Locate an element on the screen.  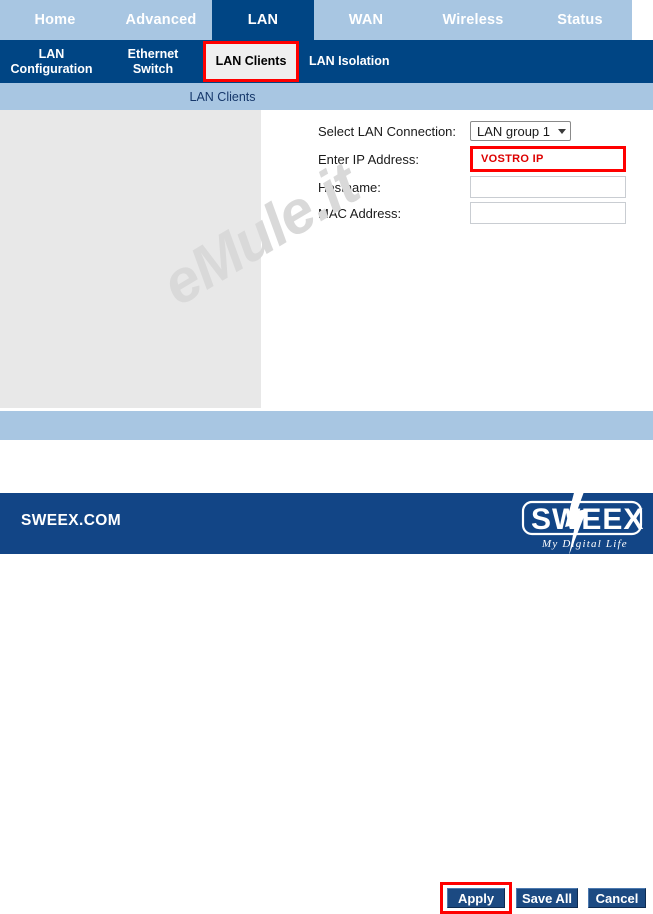
lan-connection-label: Select LAN Connection: is located at coordinates (387, 131).